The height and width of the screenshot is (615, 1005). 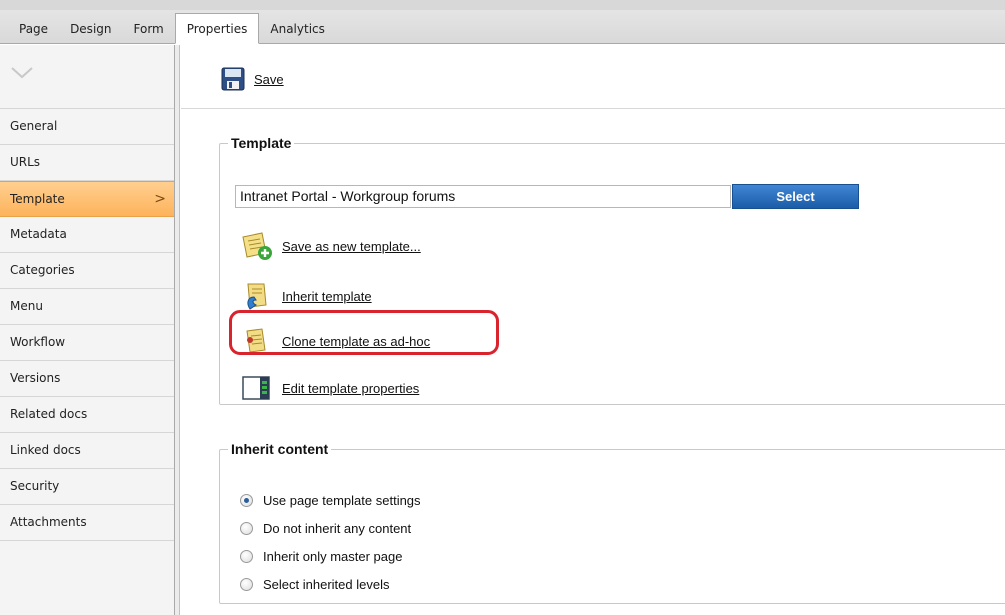 What do you see at coordinates (256, 340) in the screenshot?
I see `clone-template-icon` at bounding box center [256, 340].